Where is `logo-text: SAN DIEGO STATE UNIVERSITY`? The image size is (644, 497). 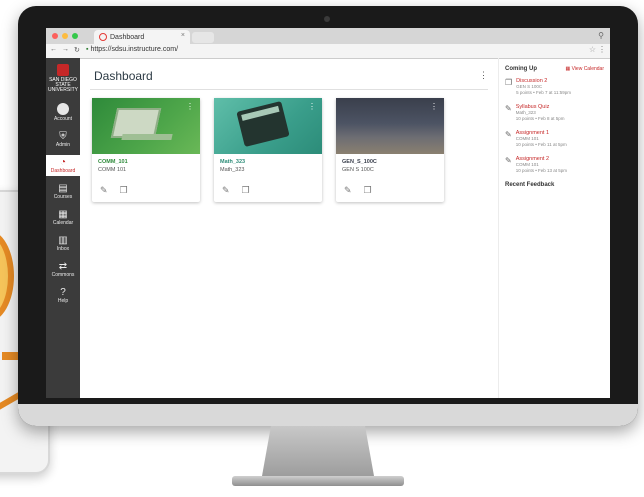 logo-text: SAN DIEGO STATE UNIVERSITY is located at coordinates (62, 85).